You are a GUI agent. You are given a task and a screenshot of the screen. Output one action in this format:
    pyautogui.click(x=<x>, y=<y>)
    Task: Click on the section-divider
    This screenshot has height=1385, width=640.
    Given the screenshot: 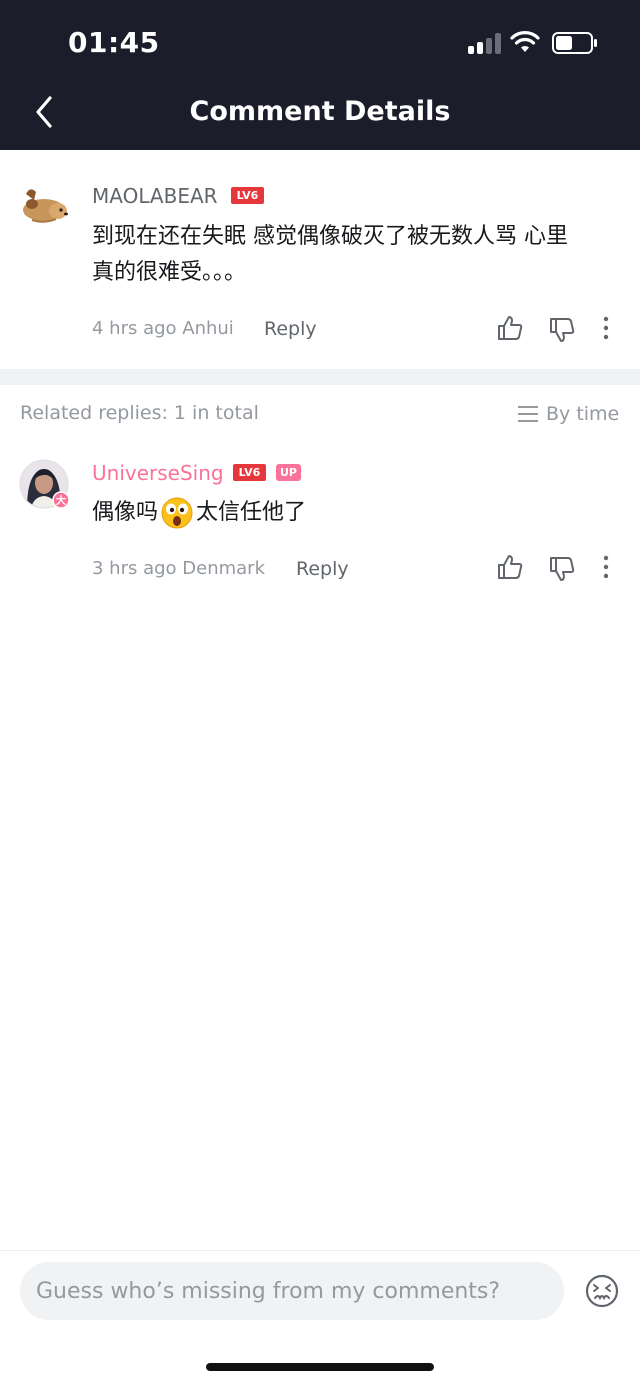 What is the action you would take?
    pyautogui.click(x=320, y=377)
    